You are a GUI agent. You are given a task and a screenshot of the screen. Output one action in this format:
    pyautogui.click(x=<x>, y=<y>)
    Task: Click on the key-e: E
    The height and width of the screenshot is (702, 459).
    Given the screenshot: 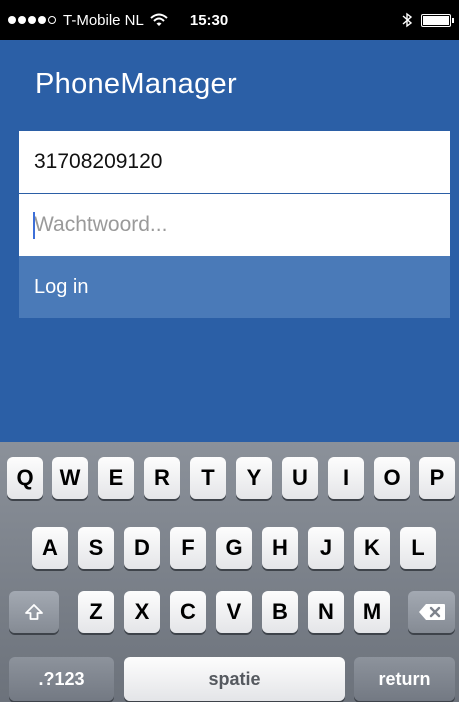 What is the action you would take?
    pyautogui.click(x=116, y=478)
    